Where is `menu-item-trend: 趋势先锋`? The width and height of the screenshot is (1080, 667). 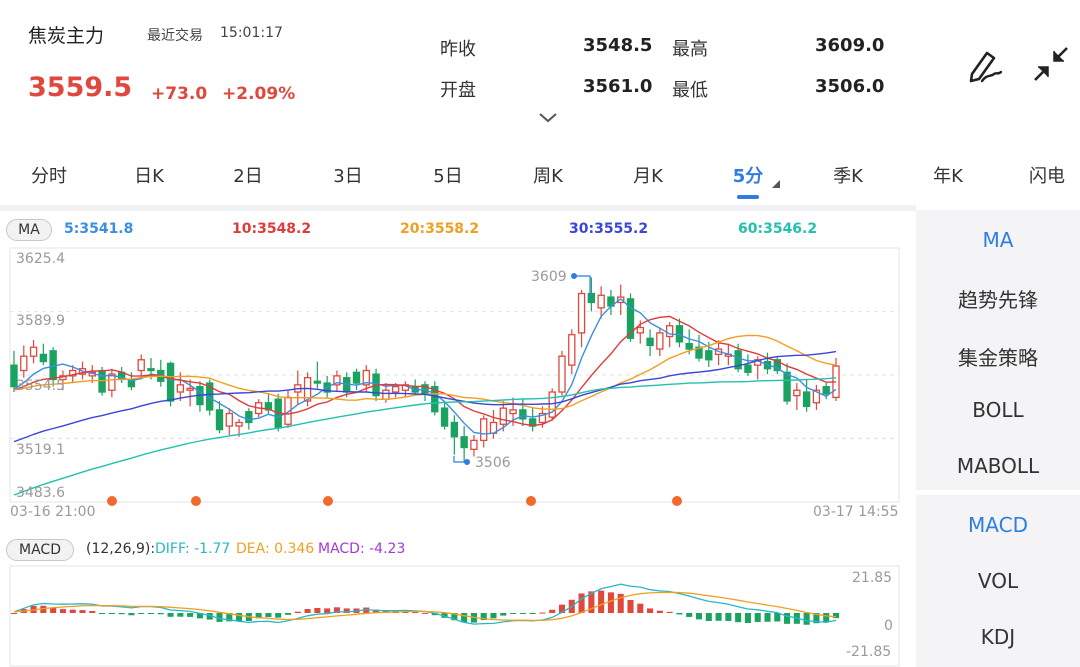 menu-item-trend: 趋势先锋 is located at coordinates (998, 298).